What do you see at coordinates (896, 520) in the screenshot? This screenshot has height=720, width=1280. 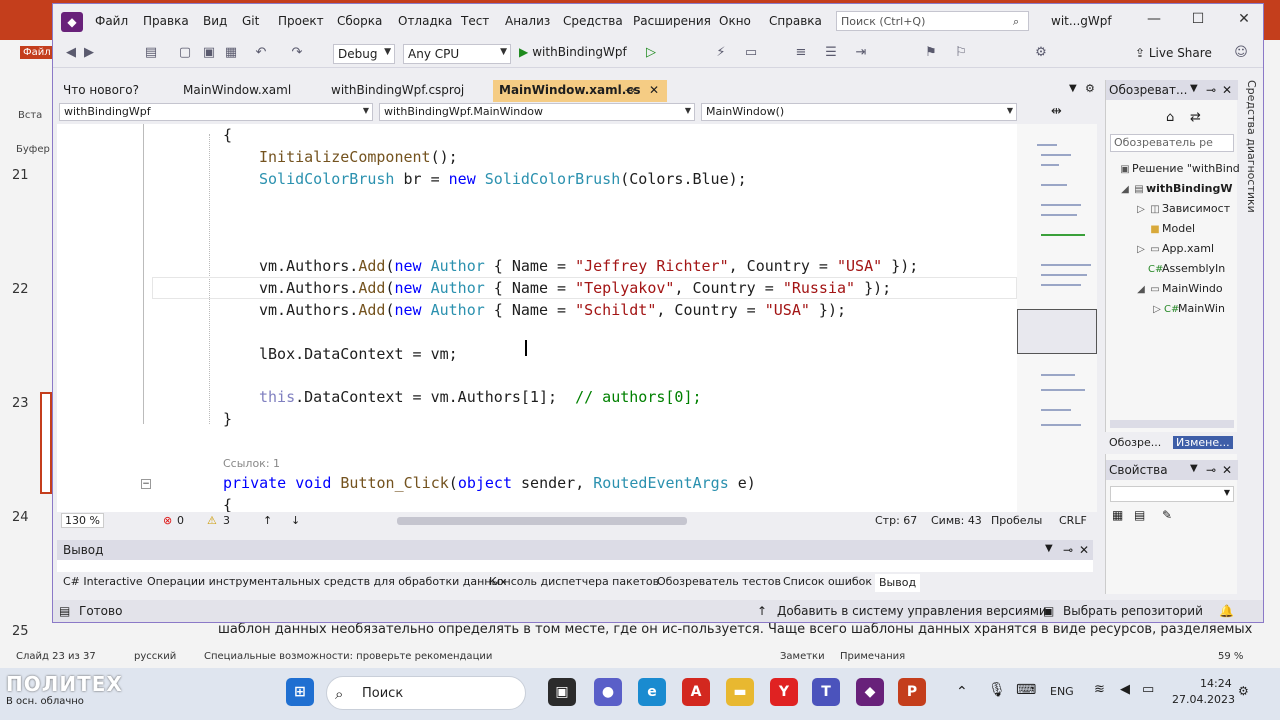 I see `line-number: Стр: 67` at bounding box center [896, 520].